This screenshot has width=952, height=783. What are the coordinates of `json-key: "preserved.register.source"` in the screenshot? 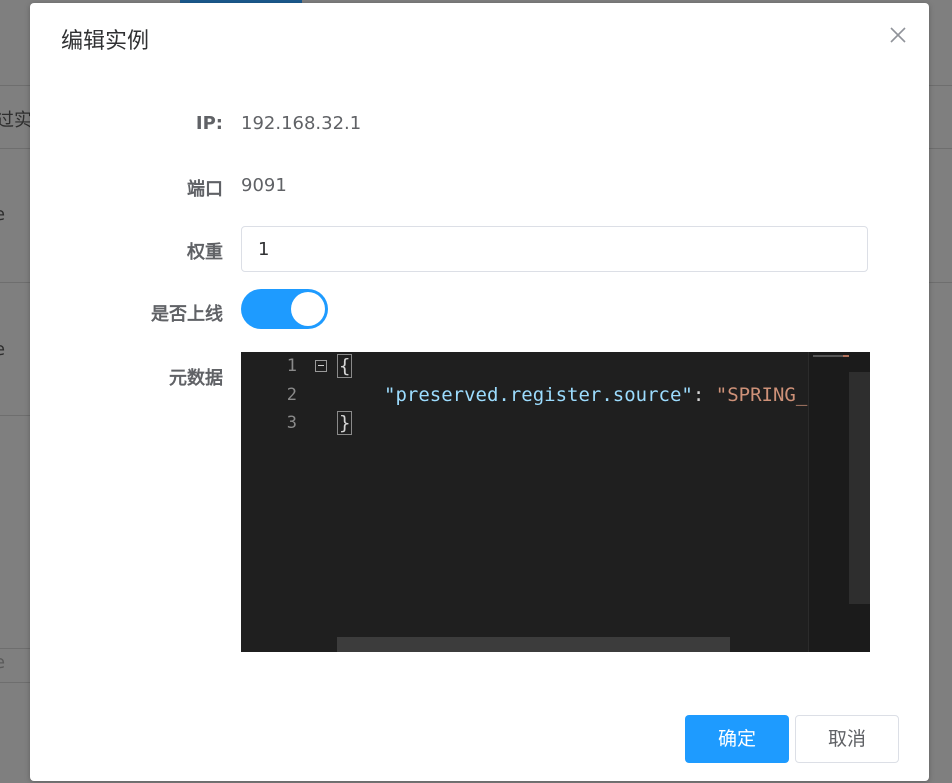 It's located at (538, 395).